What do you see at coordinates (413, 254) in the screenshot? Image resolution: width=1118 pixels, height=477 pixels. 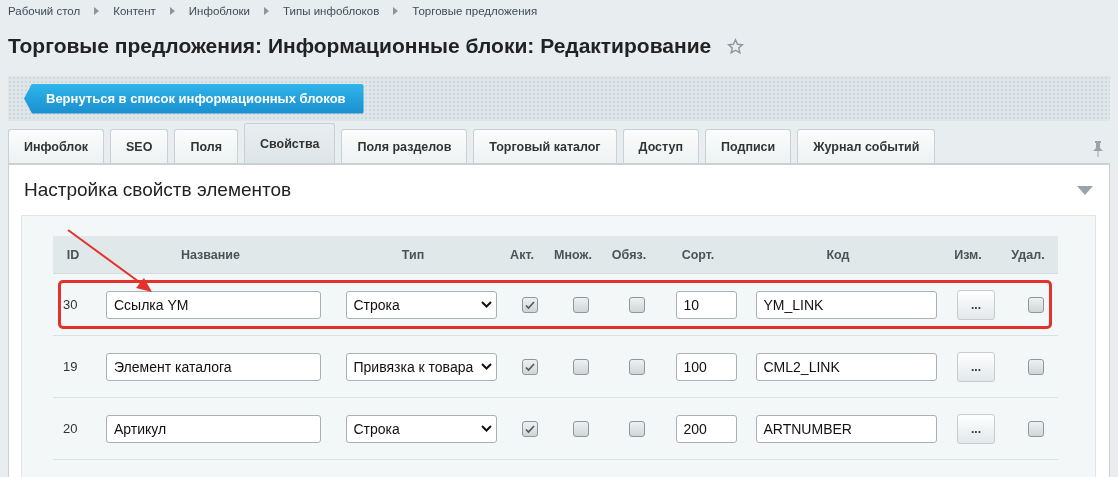 I see `column-header: Тип` at bounding box center [413, 254].